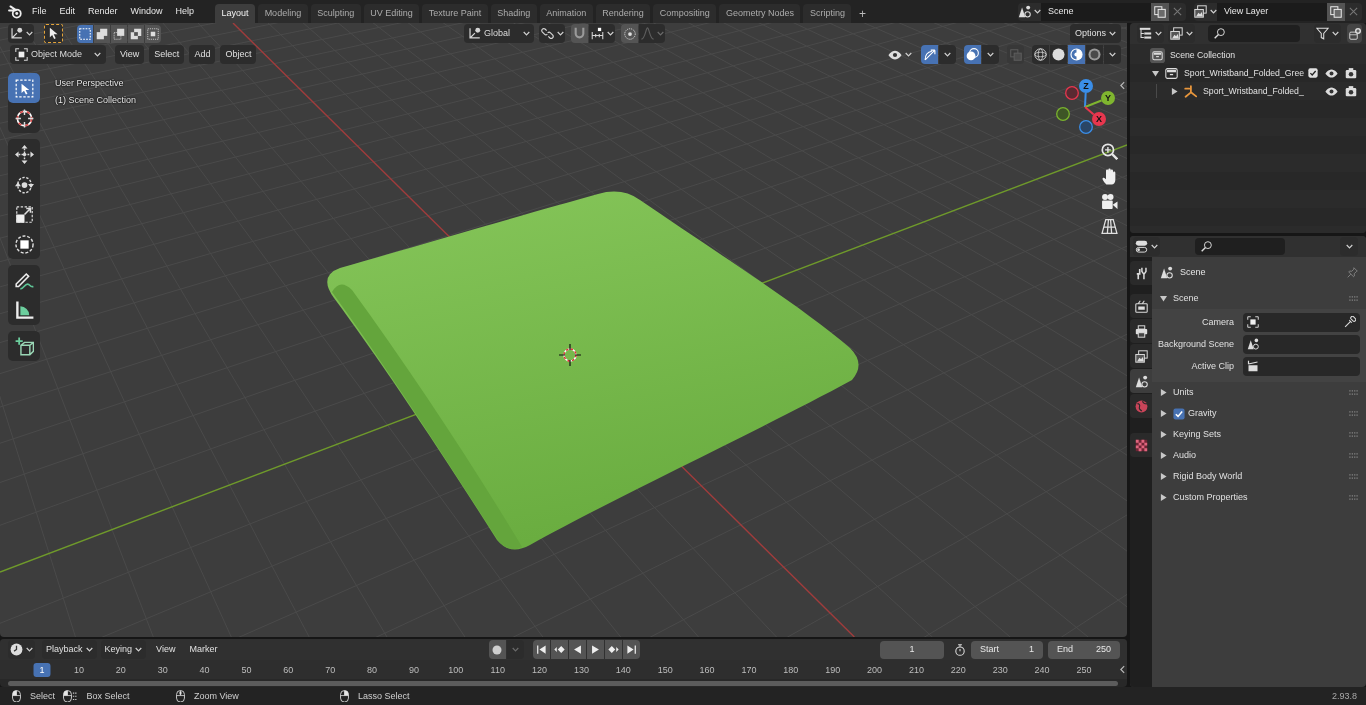  What do you see at coordinates (1244, 73) in the screenshot?
I see `tree-item-label: Sport_Wristband_Folded_Gree` at bounding box center [1244, 73].